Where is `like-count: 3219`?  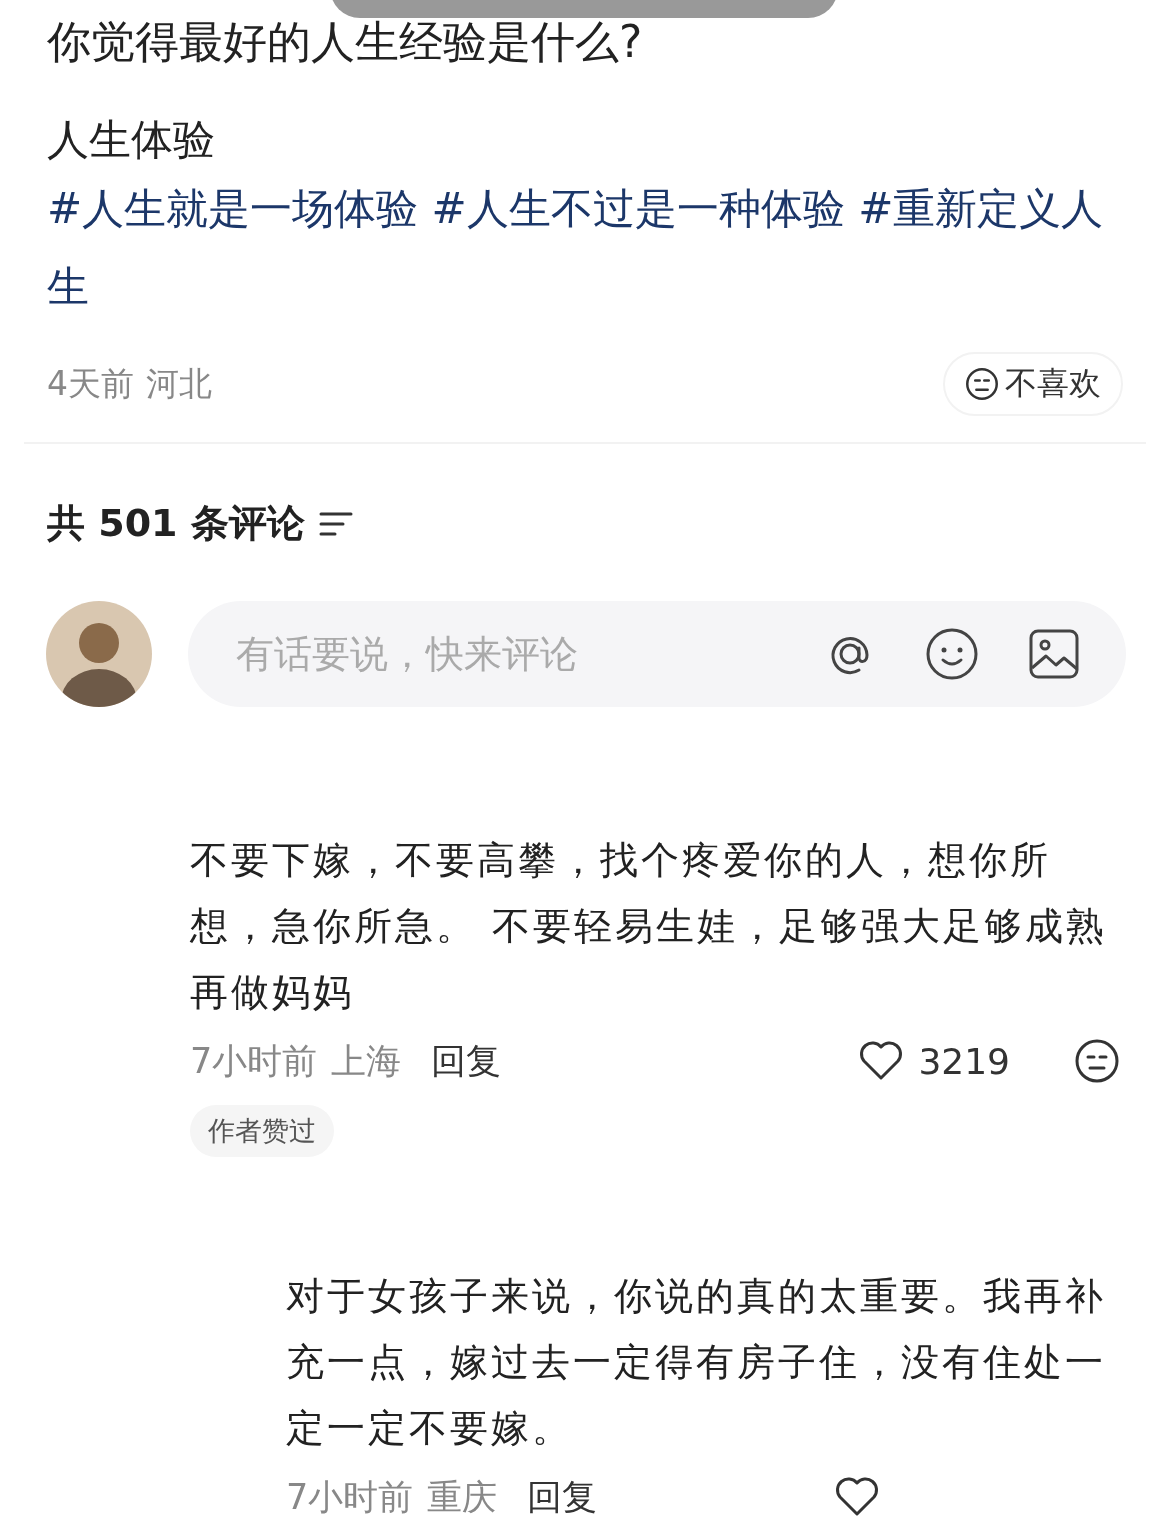 like-count: 3219 is located at coordinates (964, 1061).